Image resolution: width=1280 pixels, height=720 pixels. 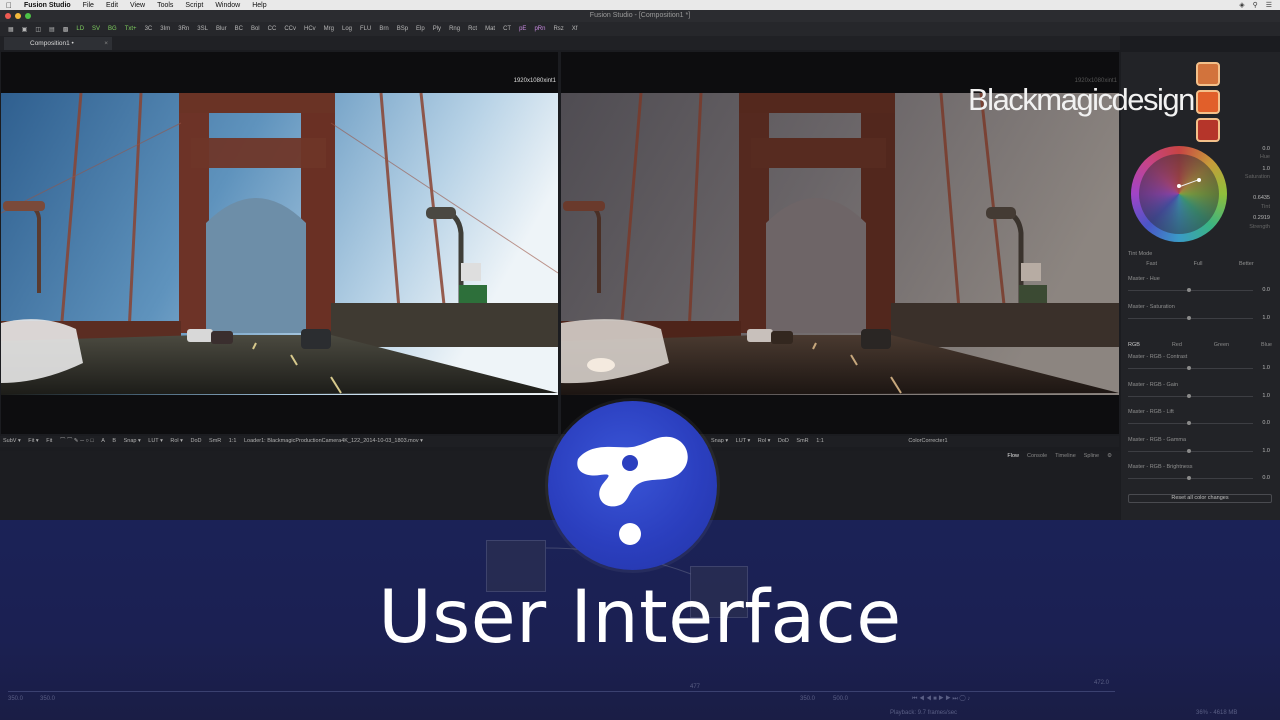 What do you see at coordinates (290, 29) in the screenshot?
I see `tool-button: CCv` at bounding box center [290, 29].